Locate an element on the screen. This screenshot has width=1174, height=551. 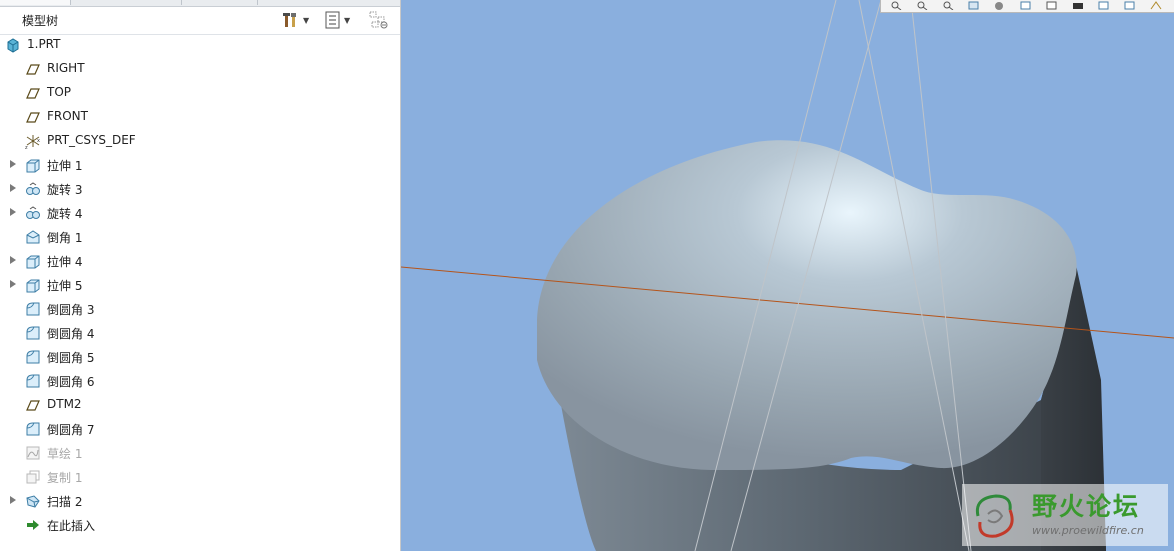
tree-item-csys: z x PRT_CSYS_DEF is located at coordinates (198, 141).